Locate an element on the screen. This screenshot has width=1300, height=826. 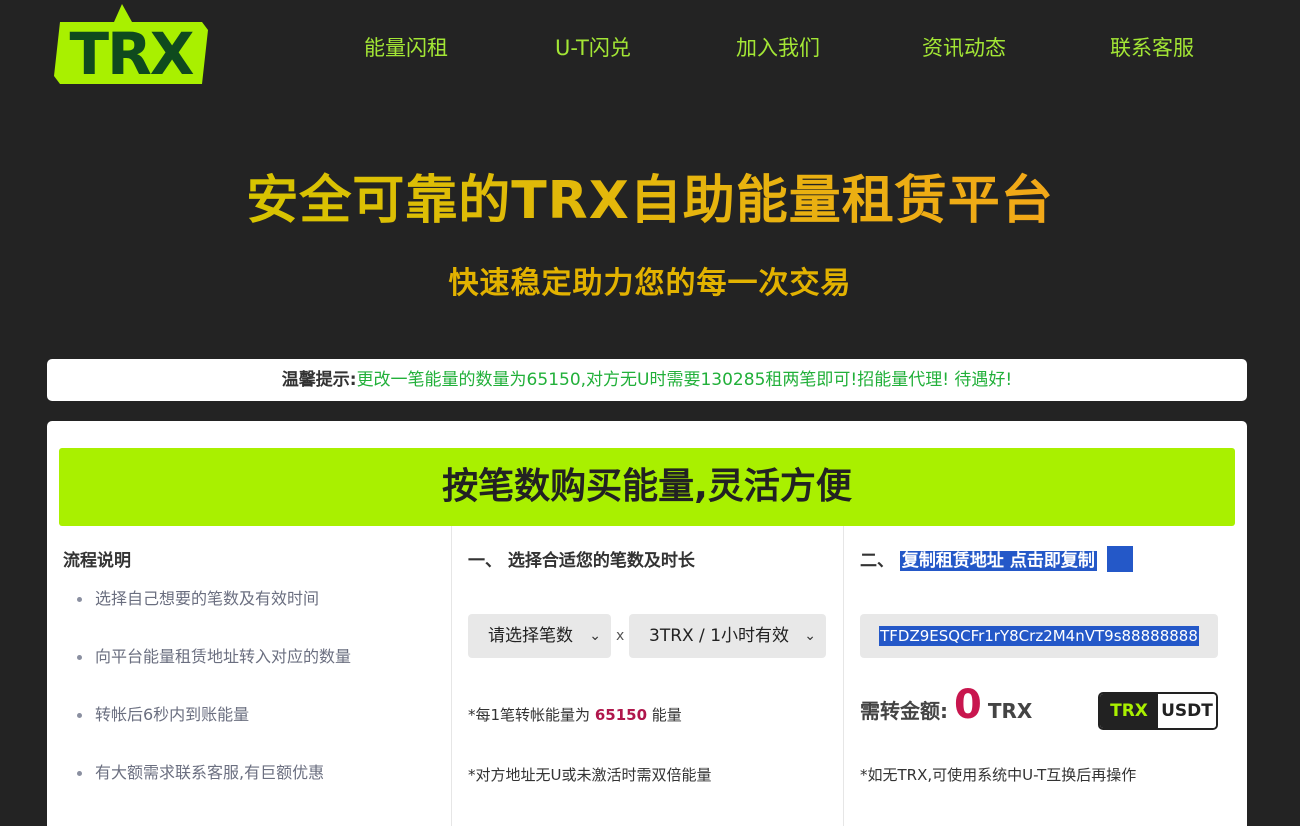
nav-item-support: 联系客服 is located at coordinates (1152, 48).